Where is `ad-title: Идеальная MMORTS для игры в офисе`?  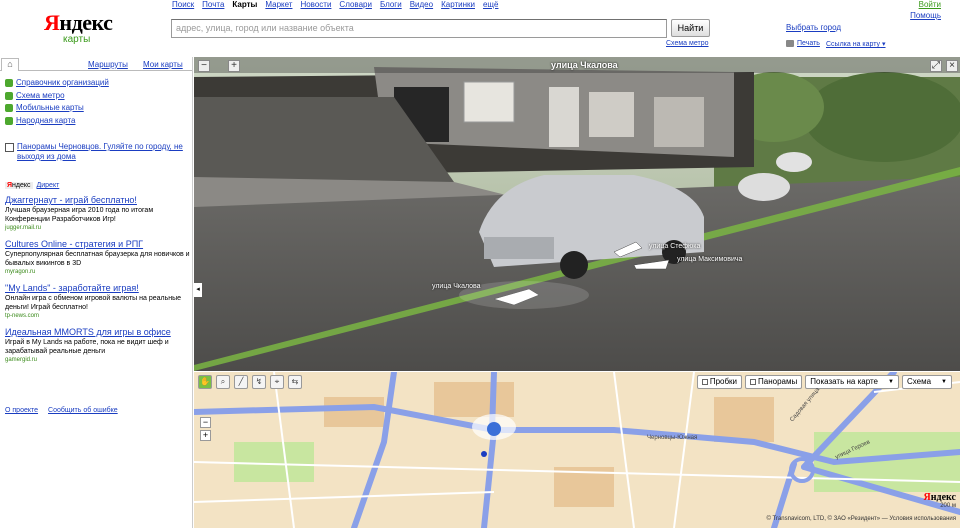
ad-title: Идеальная MMORTS для игры в офисе is located at coordinates (88, 332).